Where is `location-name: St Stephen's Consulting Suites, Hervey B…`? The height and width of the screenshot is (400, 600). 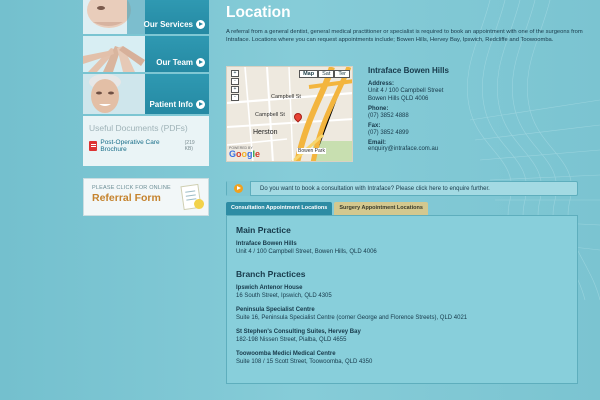
location-name: St Stephen's Consulting Suites, Hervey B… is located at coordinates (298, 332).